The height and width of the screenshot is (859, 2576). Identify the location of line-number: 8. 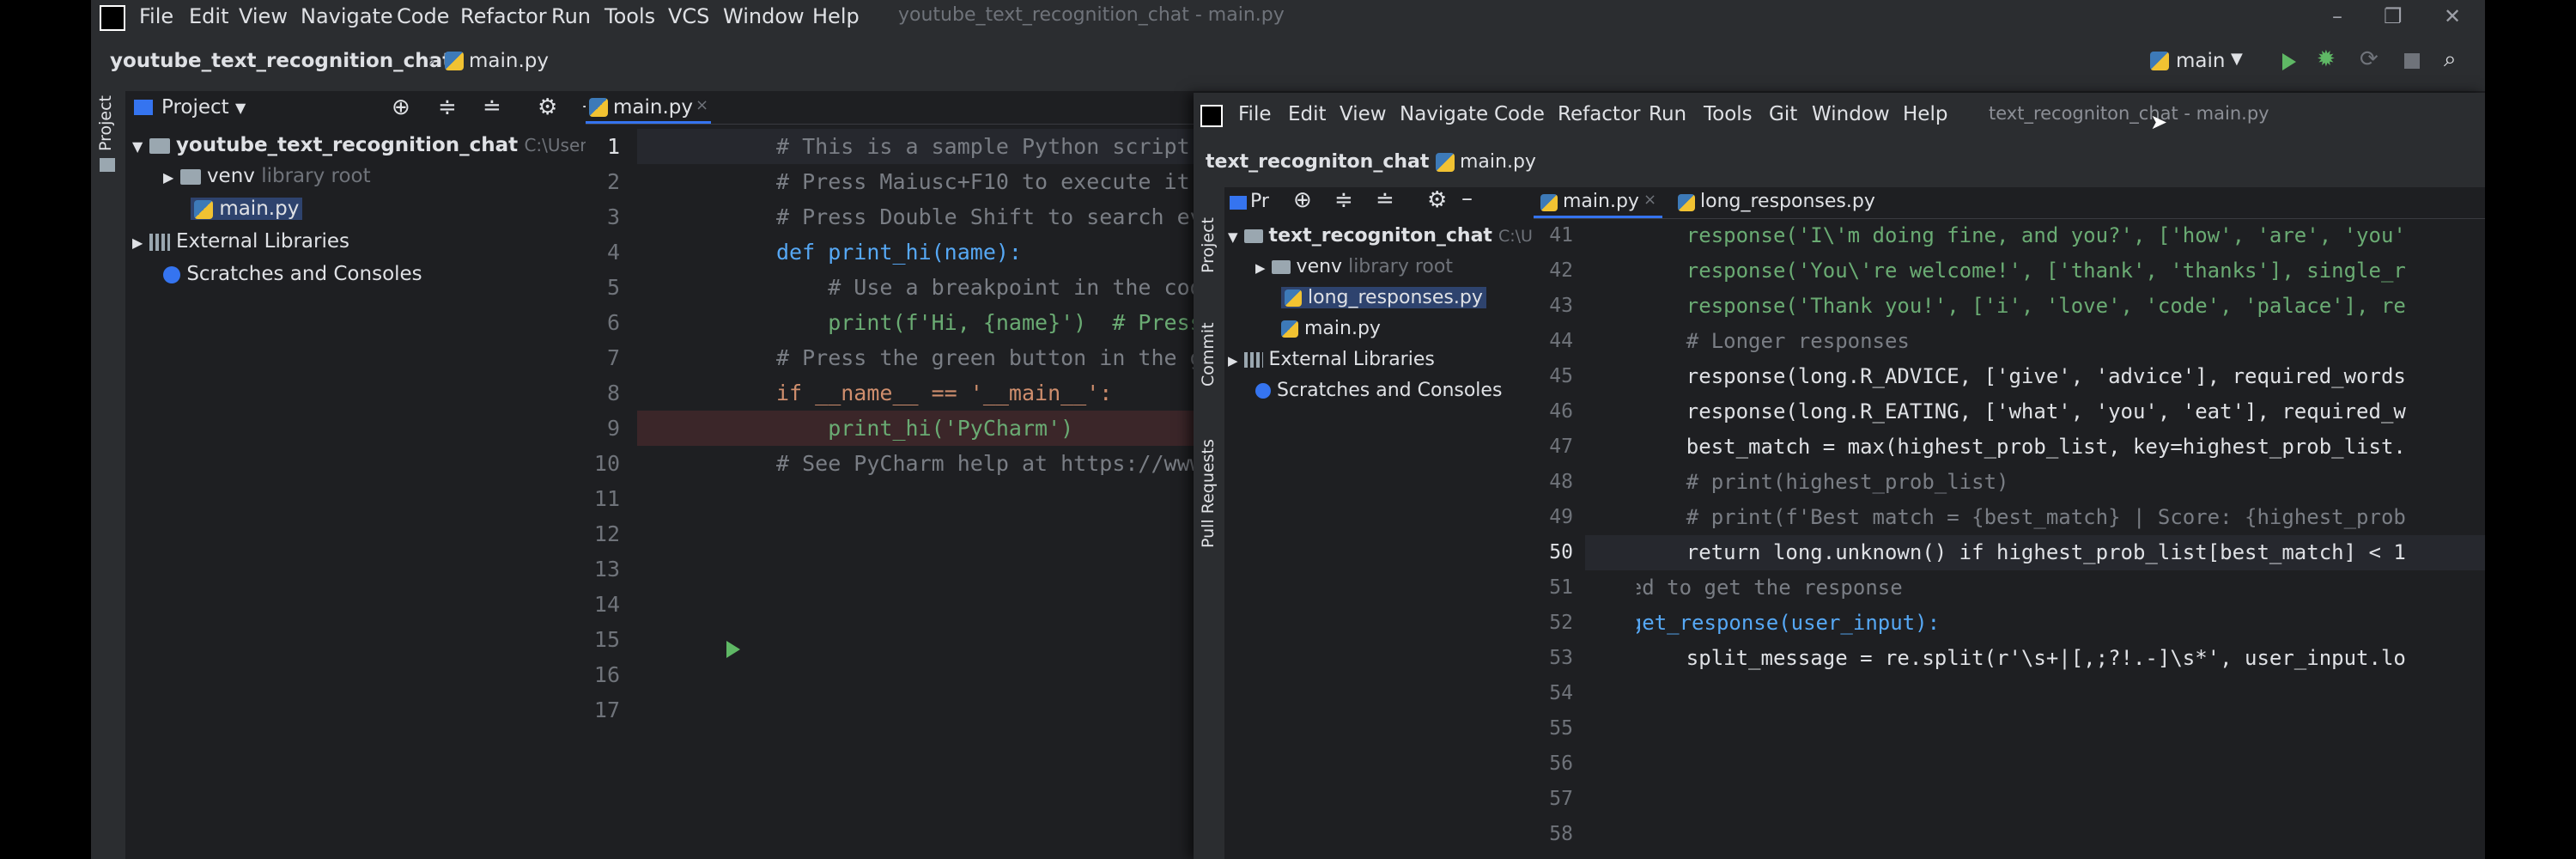
(613, 393).